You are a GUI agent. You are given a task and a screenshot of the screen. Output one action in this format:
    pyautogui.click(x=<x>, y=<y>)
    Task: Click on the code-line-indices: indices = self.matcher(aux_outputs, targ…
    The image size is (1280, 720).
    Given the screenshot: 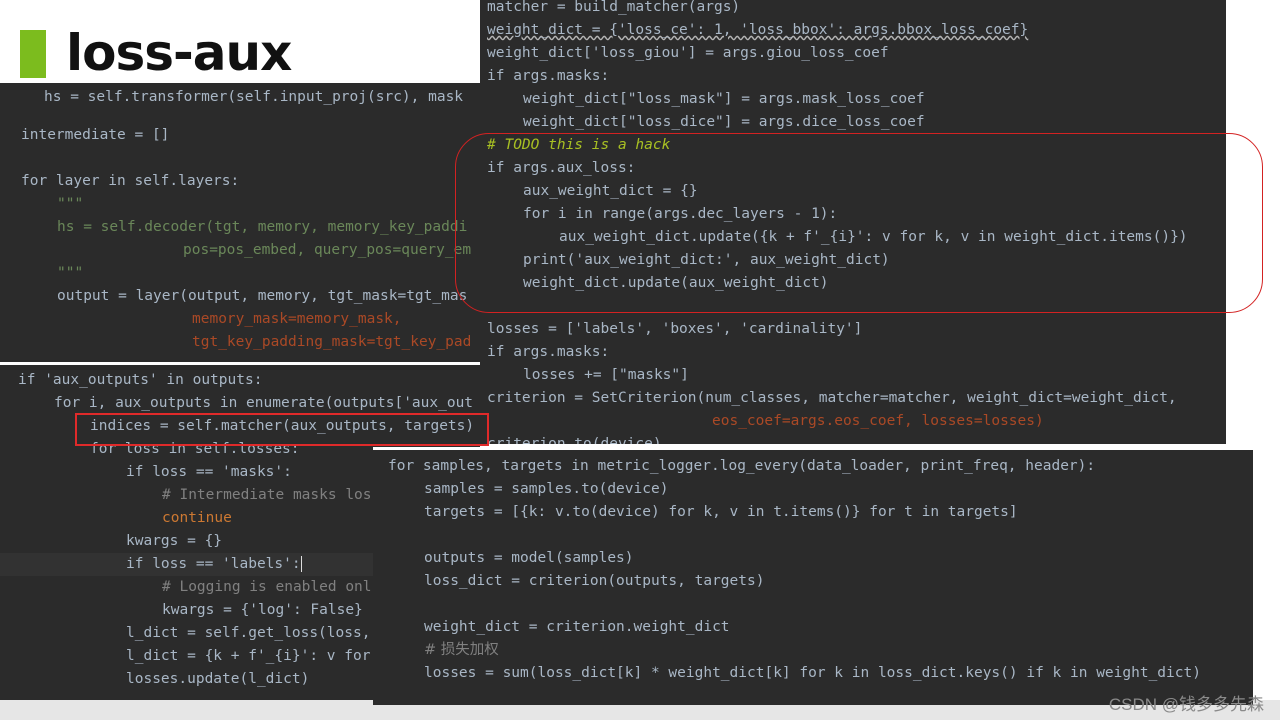 What is the action you would take?
    pyautogui.click(x=282, y=426)
    